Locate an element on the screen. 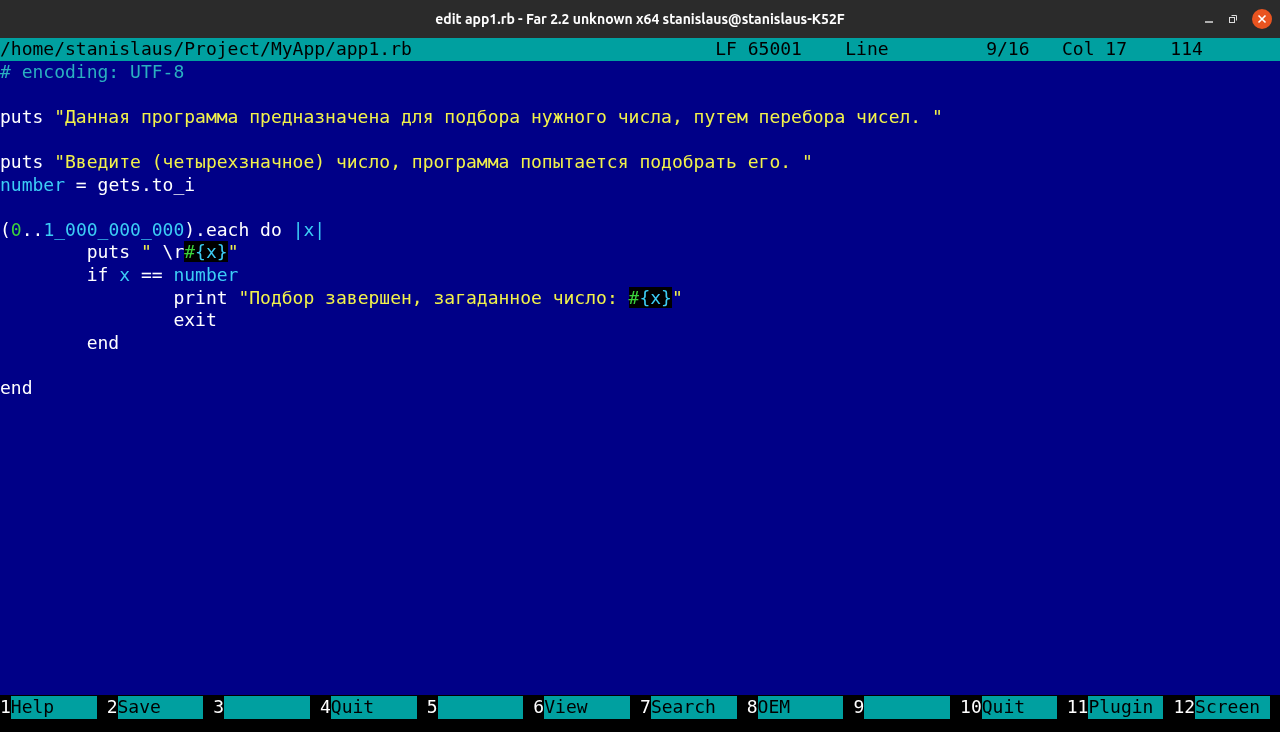 Image resolution: width=1280 pixels, height=732 pixels. function-key-button: Save is located at coordinates (160, 707).